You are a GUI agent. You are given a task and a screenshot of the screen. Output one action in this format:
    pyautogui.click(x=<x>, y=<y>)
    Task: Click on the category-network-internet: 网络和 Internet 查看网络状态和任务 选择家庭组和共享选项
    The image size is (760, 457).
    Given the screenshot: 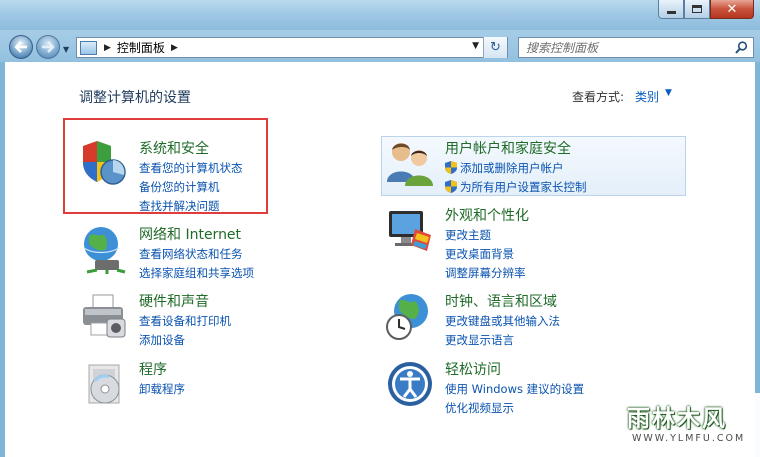 What is the action you would take?
    pyautogui.click(x=179, y=252)
    